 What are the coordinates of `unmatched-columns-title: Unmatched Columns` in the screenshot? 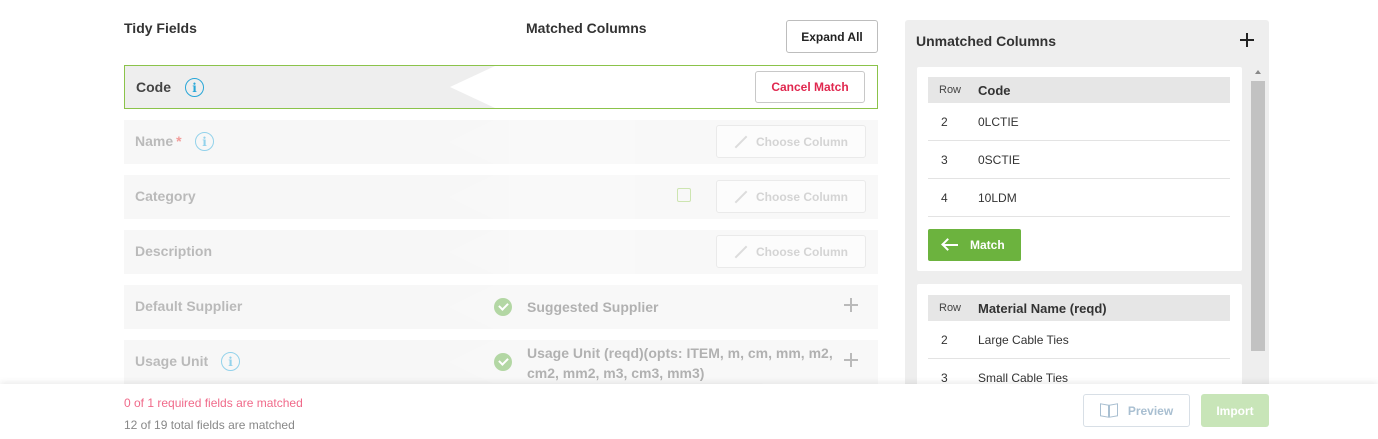 It's located at (986, 41).